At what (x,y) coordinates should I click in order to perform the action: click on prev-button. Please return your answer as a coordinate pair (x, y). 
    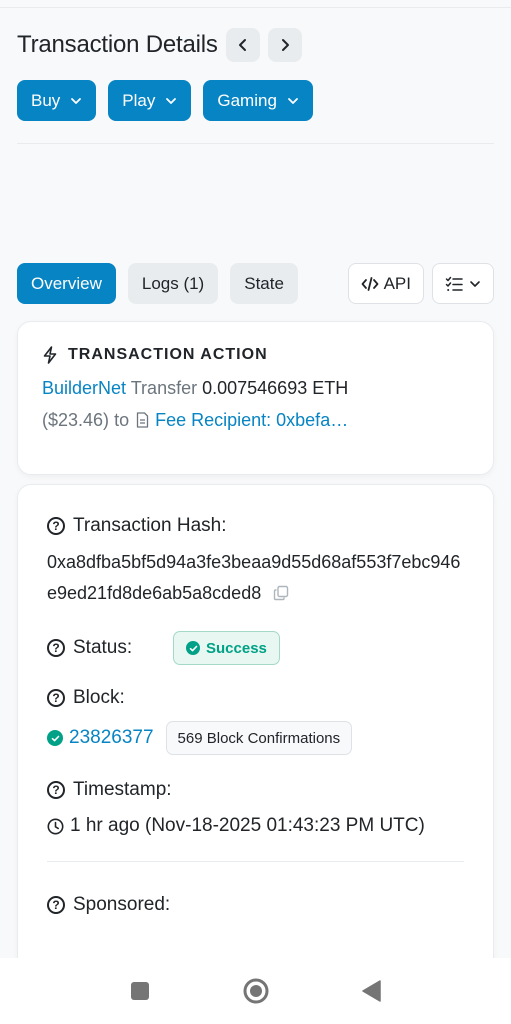
    Looking at the image, I should click on (242, 45).